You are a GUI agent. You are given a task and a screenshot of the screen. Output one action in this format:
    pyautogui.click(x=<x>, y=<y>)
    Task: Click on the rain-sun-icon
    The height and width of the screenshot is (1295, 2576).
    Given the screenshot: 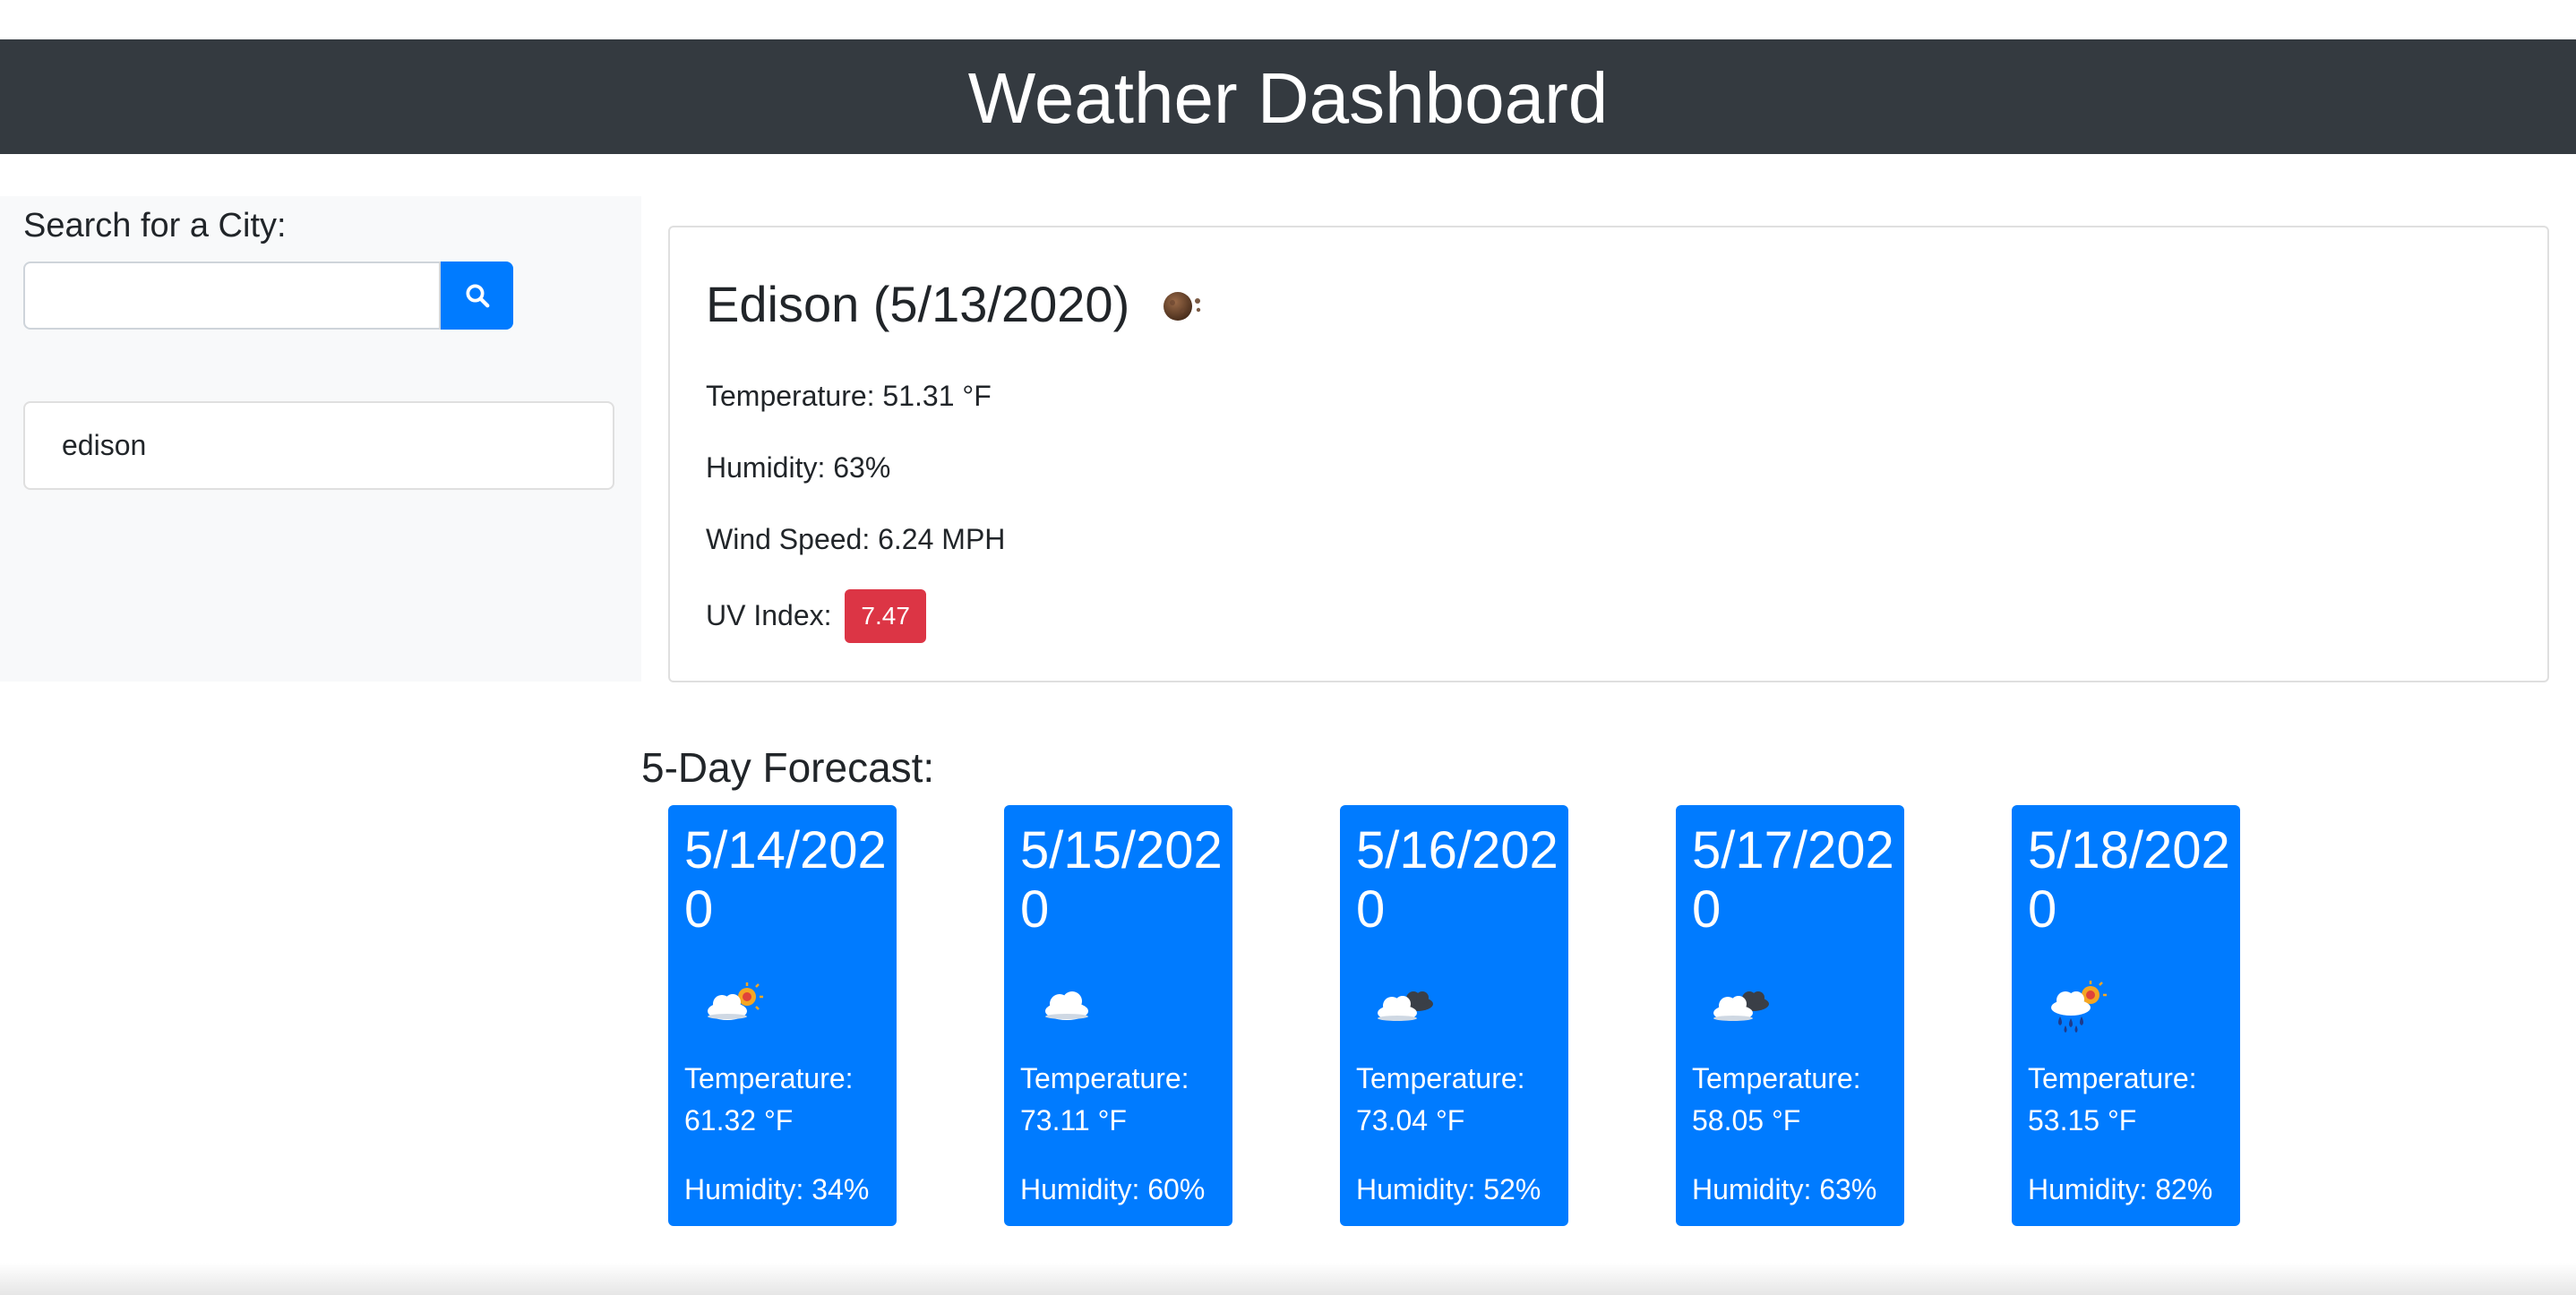 What is the action you would take?
    pyautogui.click(x=2079, y=1007)
    